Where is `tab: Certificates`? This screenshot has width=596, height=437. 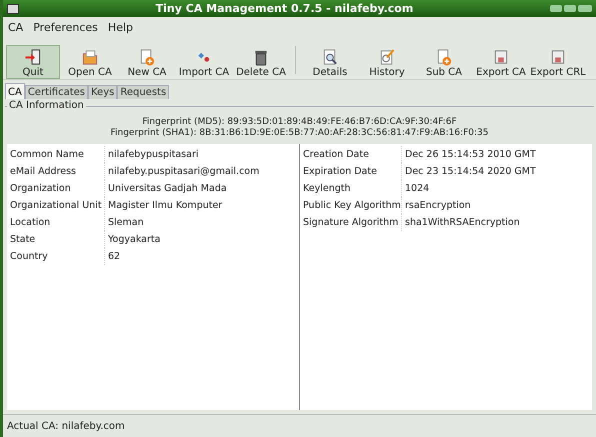 tab: Certificates is located at coordinates (56, 92).